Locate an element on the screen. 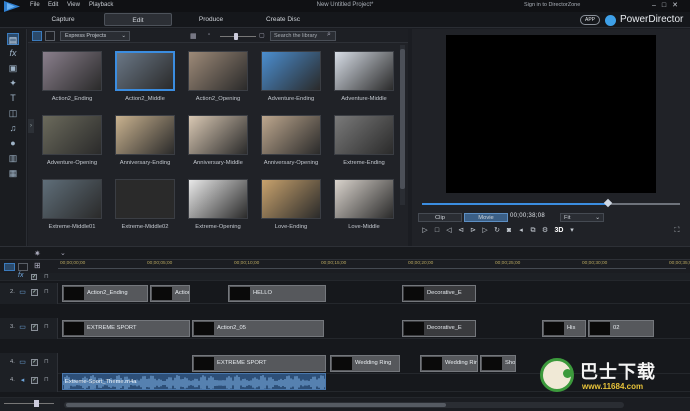  timeline-view-icon is located at coordinates (23, 267).